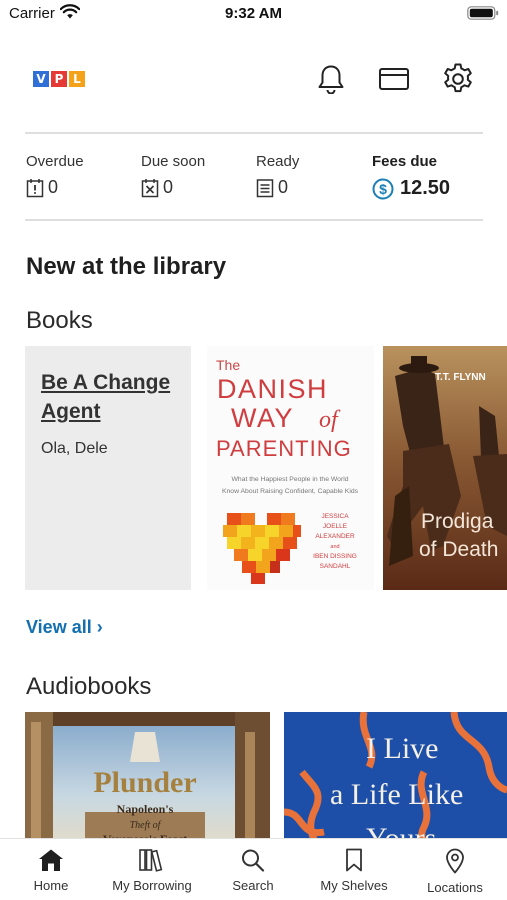  I want to click on stat-overdue-value: 0, so click(53, 187).